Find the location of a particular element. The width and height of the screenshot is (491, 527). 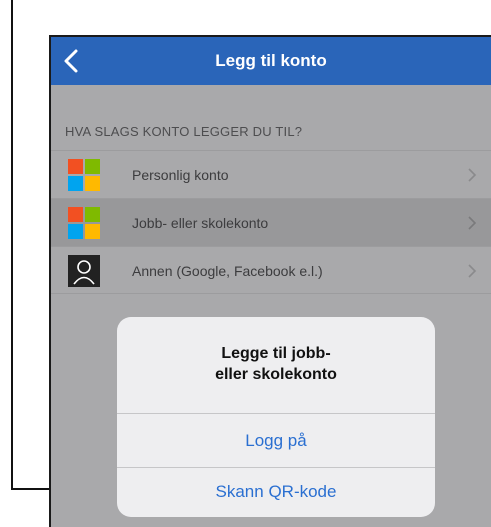

dialog-title: Legge til jobb- eller skolekonto is located at coordinates (276, 364).